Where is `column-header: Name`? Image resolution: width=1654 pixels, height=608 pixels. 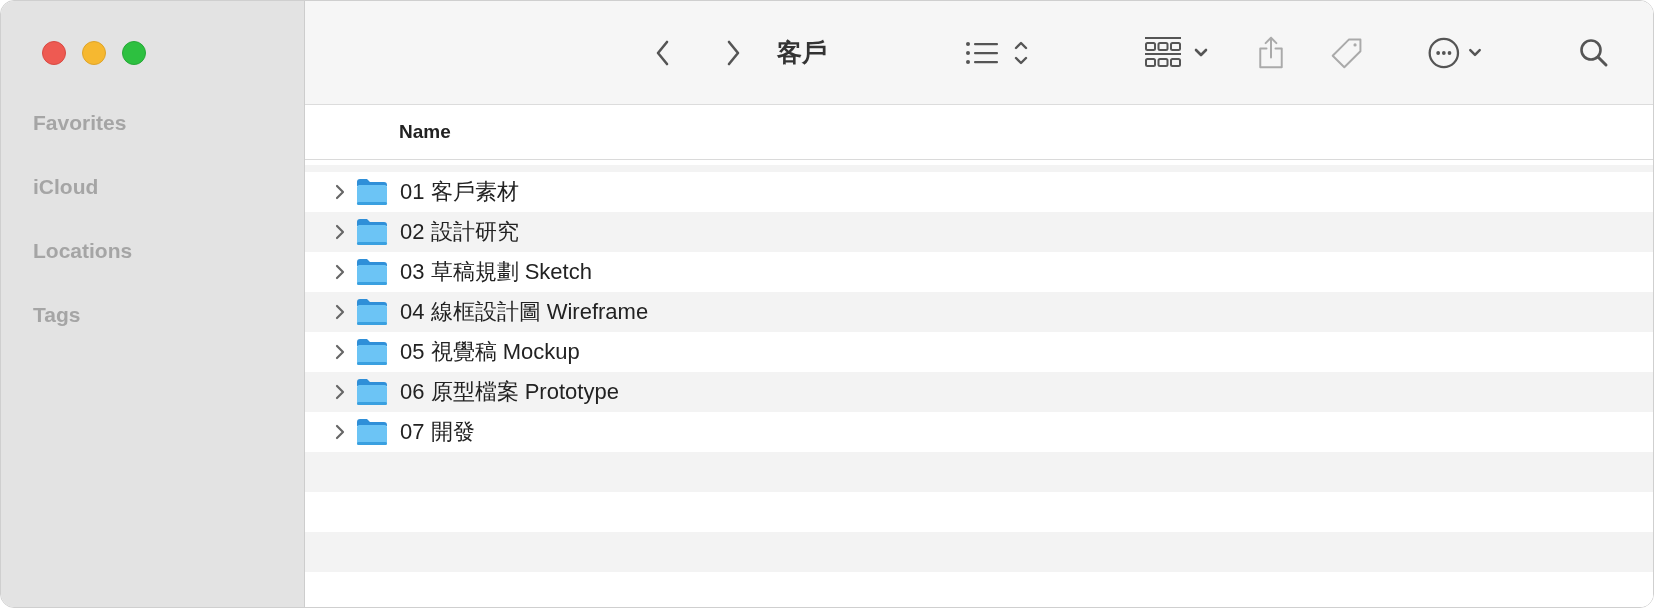 column-header: Name is located at coordinates (425, 132).